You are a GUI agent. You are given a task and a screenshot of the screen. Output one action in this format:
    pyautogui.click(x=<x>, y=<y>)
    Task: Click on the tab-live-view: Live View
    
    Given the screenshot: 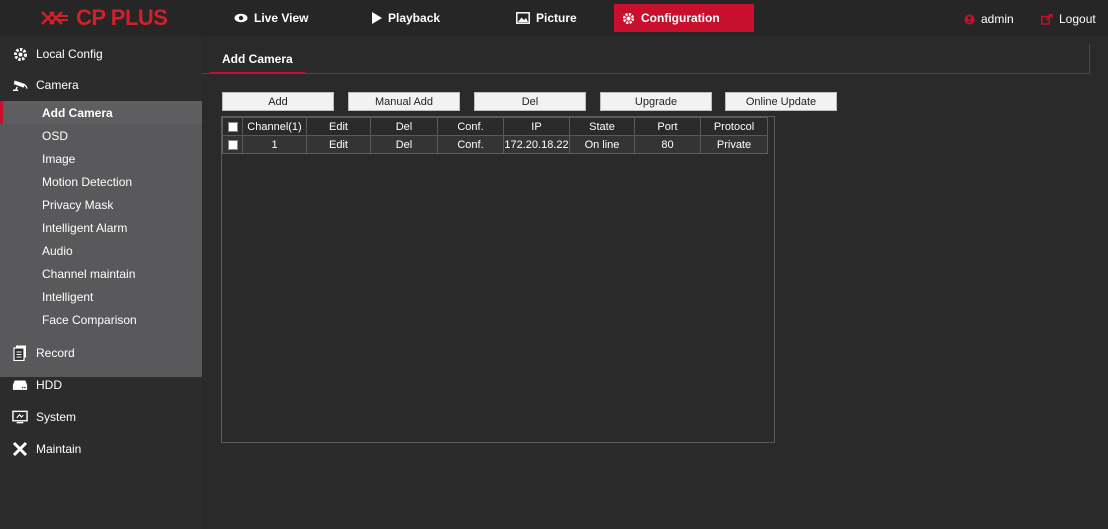 What is the action you would take?
    pyautogui.click(x=271, y=18)
    